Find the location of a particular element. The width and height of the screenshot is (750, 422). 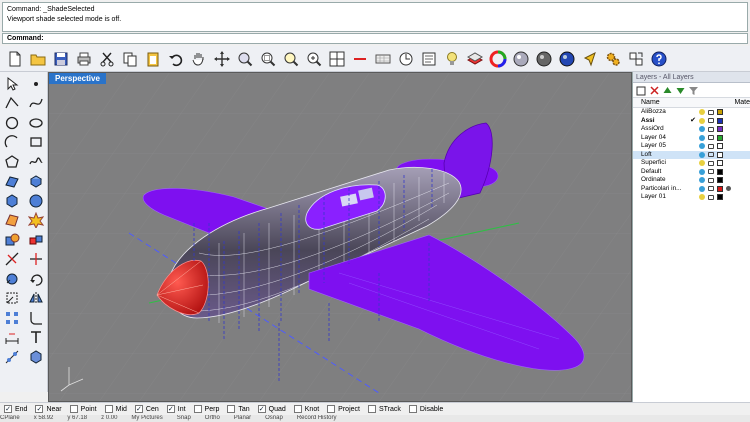

osnap-point: Point is located at coordinates (83, 409).